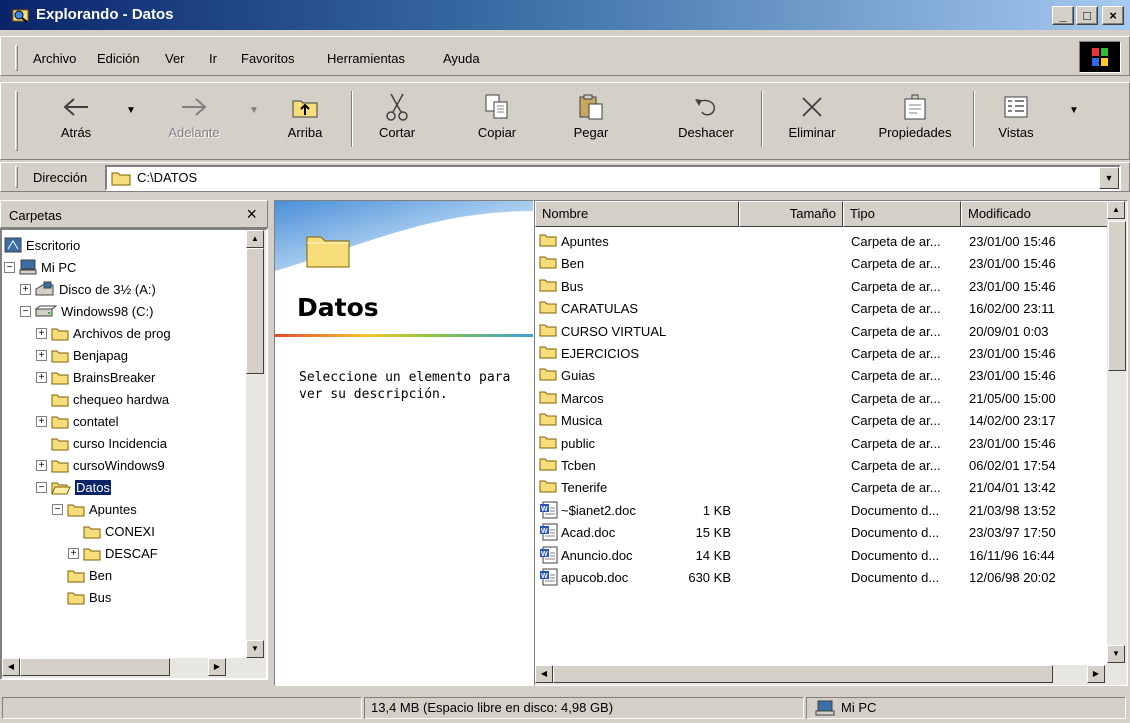 Image resolution: width=1130 pixels, height=723 pixels. Describe the element at coordinates (595, 577) in the screenshot. I see `file-name: apucob.doc` at that location.